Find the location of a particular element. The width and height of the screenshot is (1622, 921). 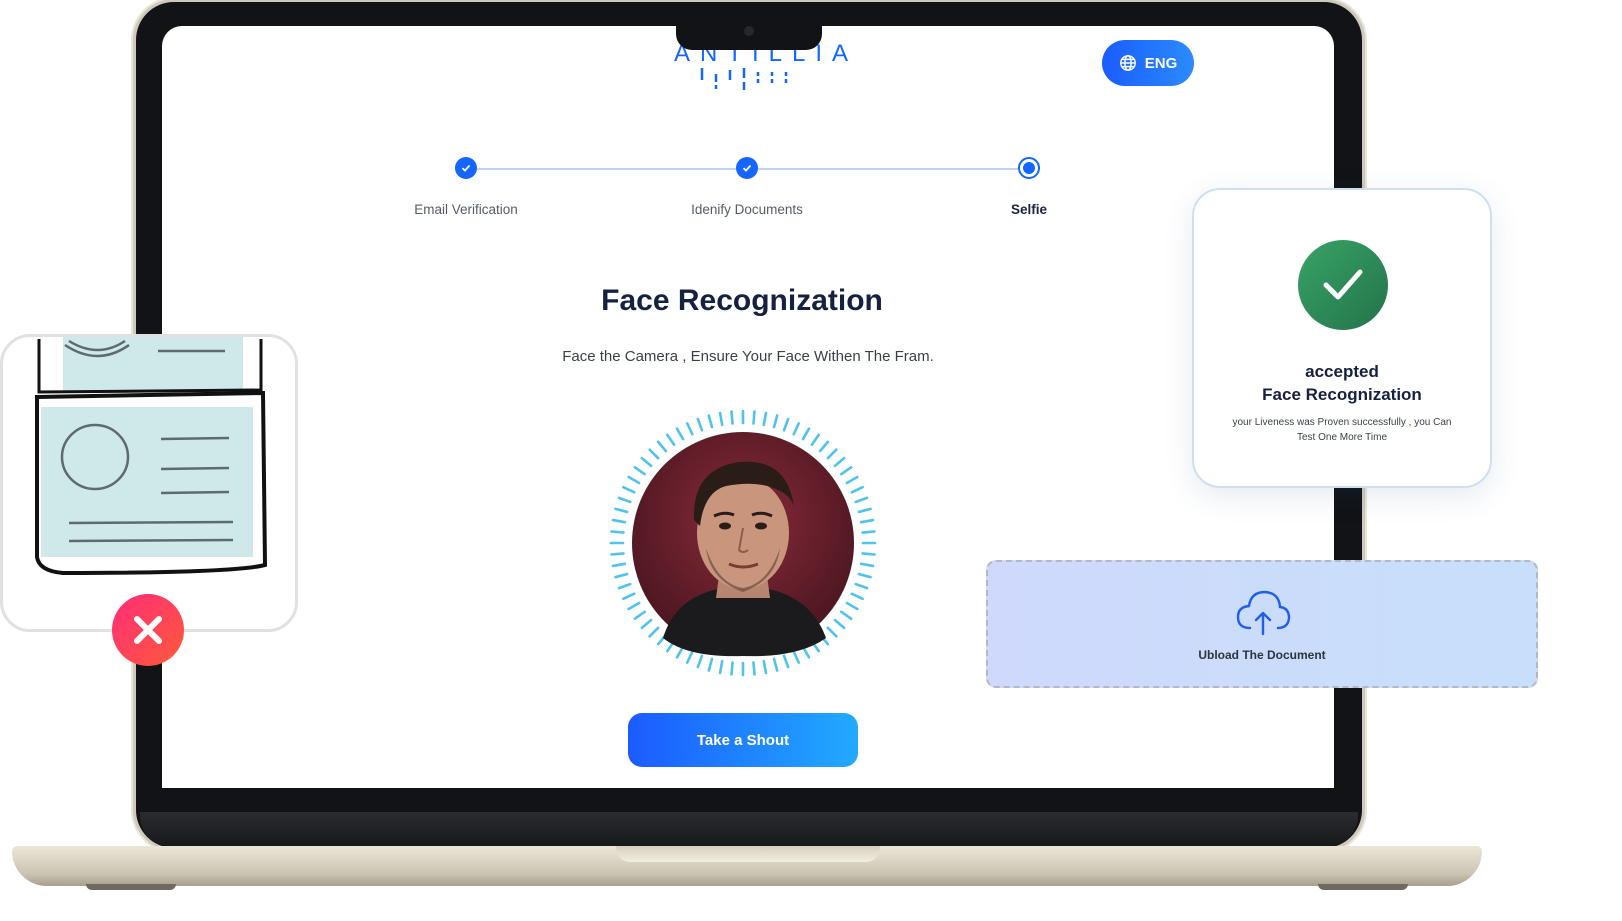

step-selfie-indicator is located at coordinates (1029, 168).